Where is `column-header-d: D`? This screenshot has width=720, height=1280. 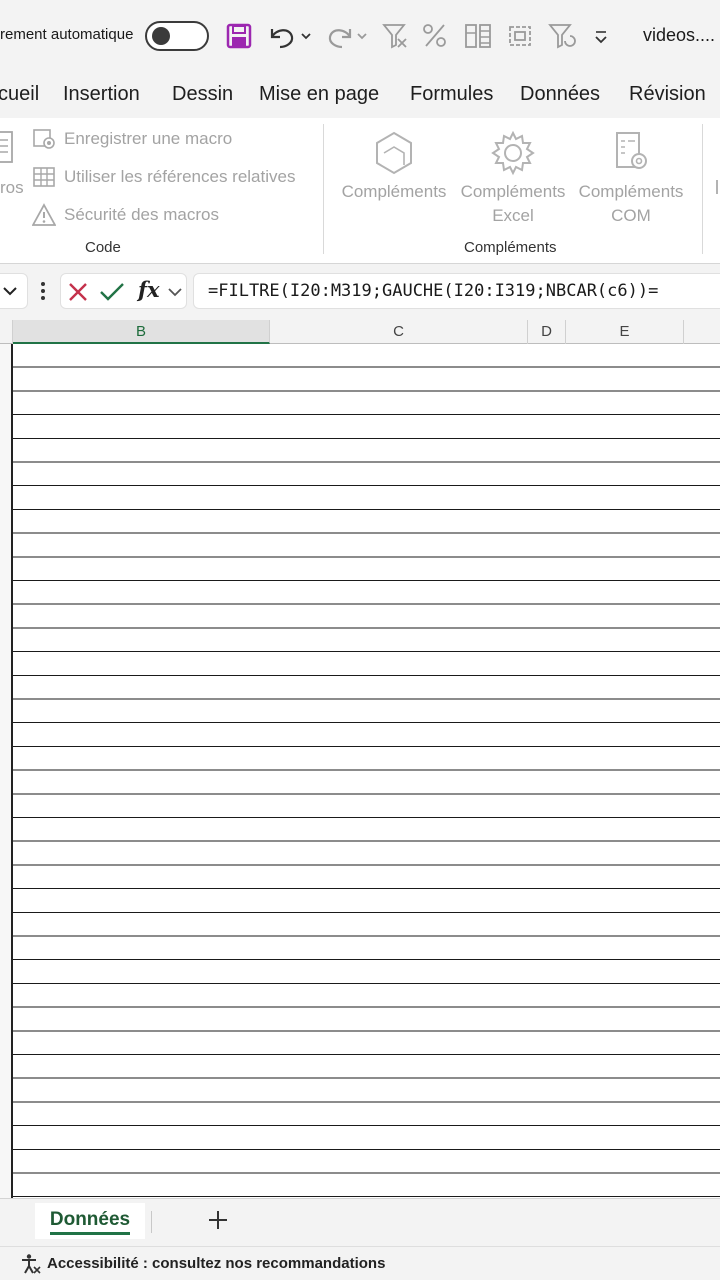
column-header-d: D is located at coordinates (547, 332).